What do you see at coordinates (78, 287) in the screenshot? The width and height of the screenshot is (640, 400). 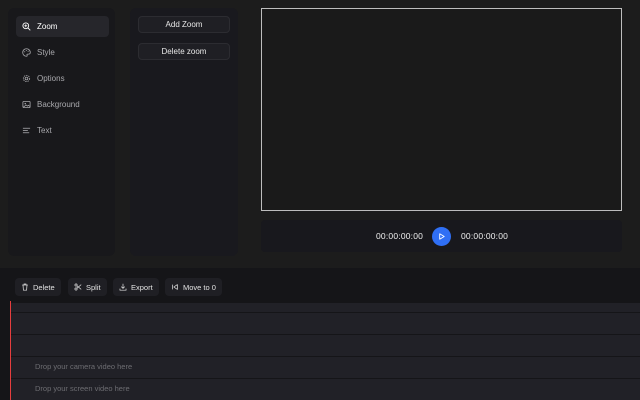 I see `scissors-icon` at bounding box center [78, 287].